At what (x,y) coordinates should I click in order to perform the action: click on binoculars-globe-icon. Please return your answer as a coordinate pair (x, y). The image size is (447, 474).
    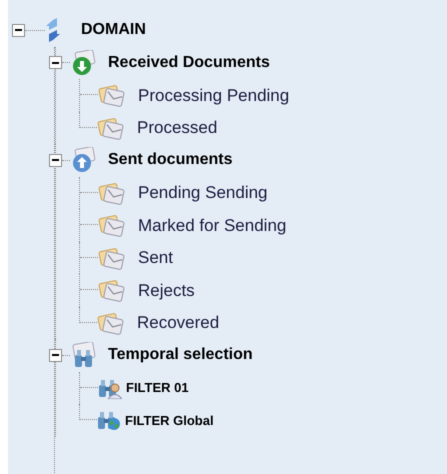
    Looking at the image, I should click on (109, 420).